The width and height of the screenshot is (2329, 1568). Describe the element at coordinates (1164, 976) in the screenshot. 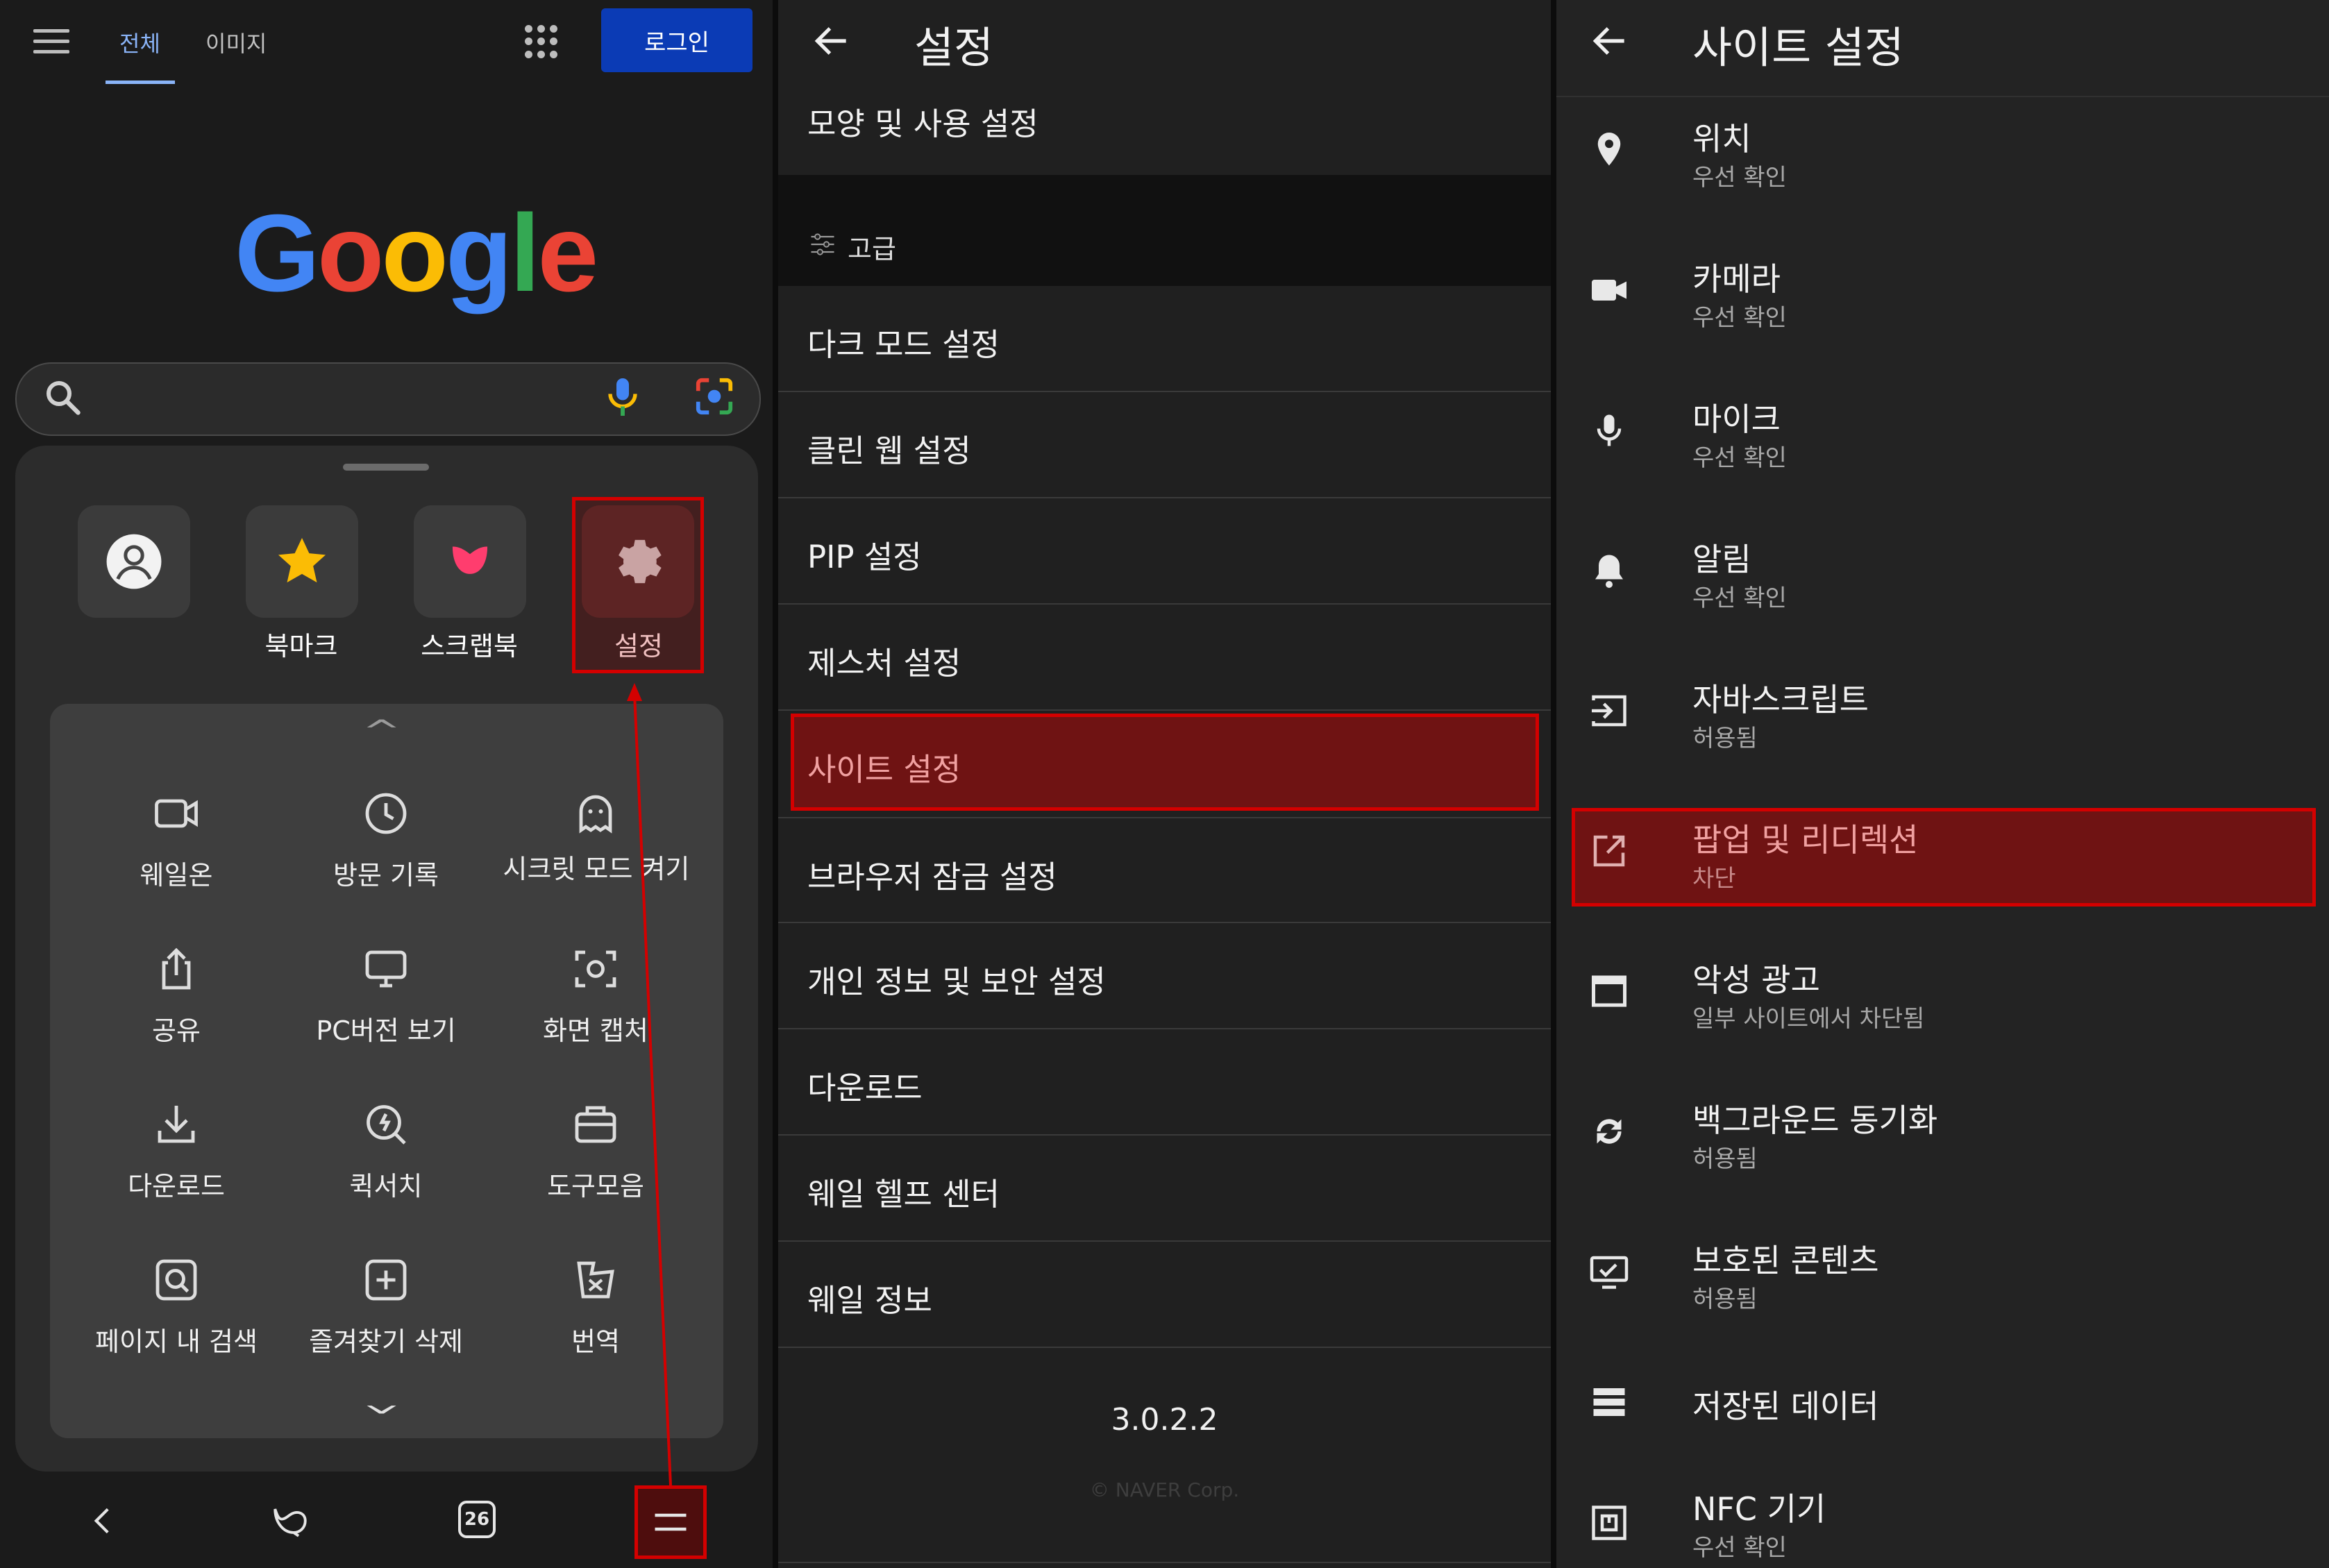

I see `settings-item-privacy-security: 개인 정보 및 보안 설정` at that location.